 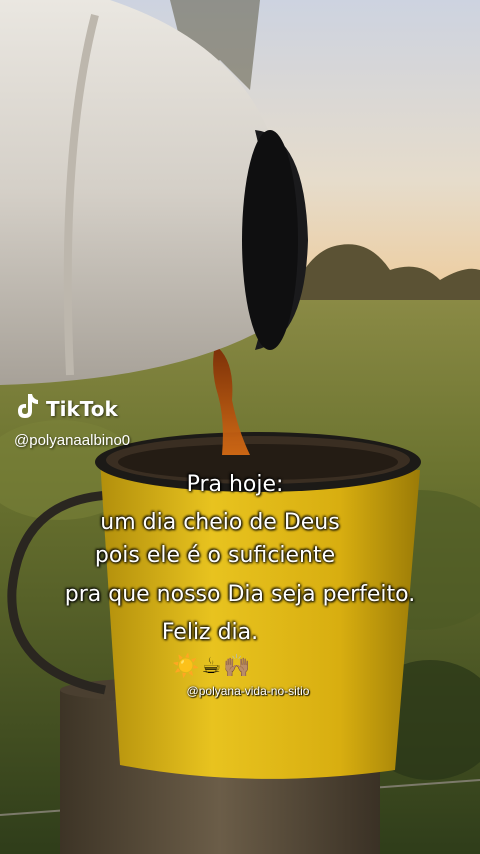 I want to click on tiktok-note-icon, so click(x=27, y=408).